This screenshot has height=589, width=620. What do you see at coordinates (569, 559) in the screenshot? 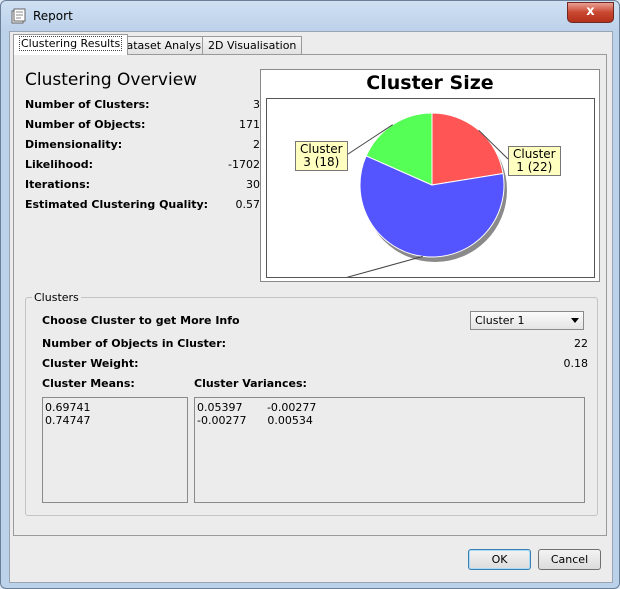
I see `cancel-button: Cancel` at bounding box center [569, 559].